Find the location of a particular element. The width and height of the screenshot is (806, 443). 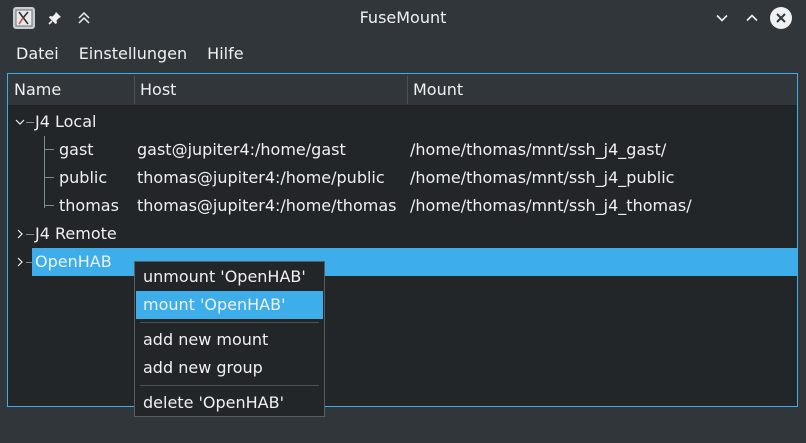

group-name: J4 Remote is located at coordinates (76, 233).